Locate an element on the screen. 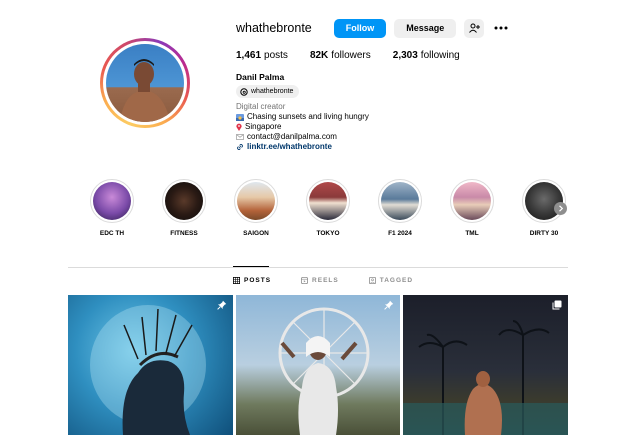  highlight-label: FITNESS is located at coordinates (184, 233).